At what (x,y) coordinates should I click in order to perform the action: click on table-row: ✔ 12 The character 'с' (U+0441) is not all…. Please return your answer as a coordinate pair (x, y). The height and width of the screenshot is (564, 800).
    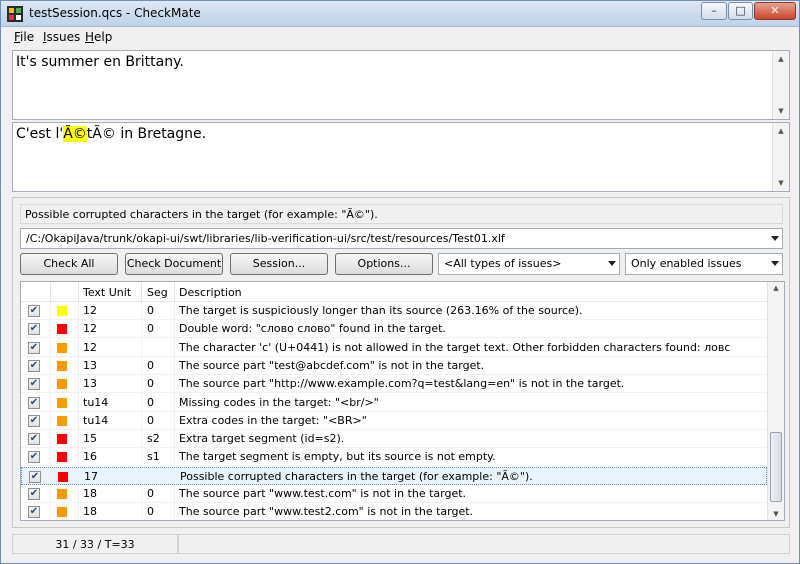
    Looking at the image, I should click on (394, 348).